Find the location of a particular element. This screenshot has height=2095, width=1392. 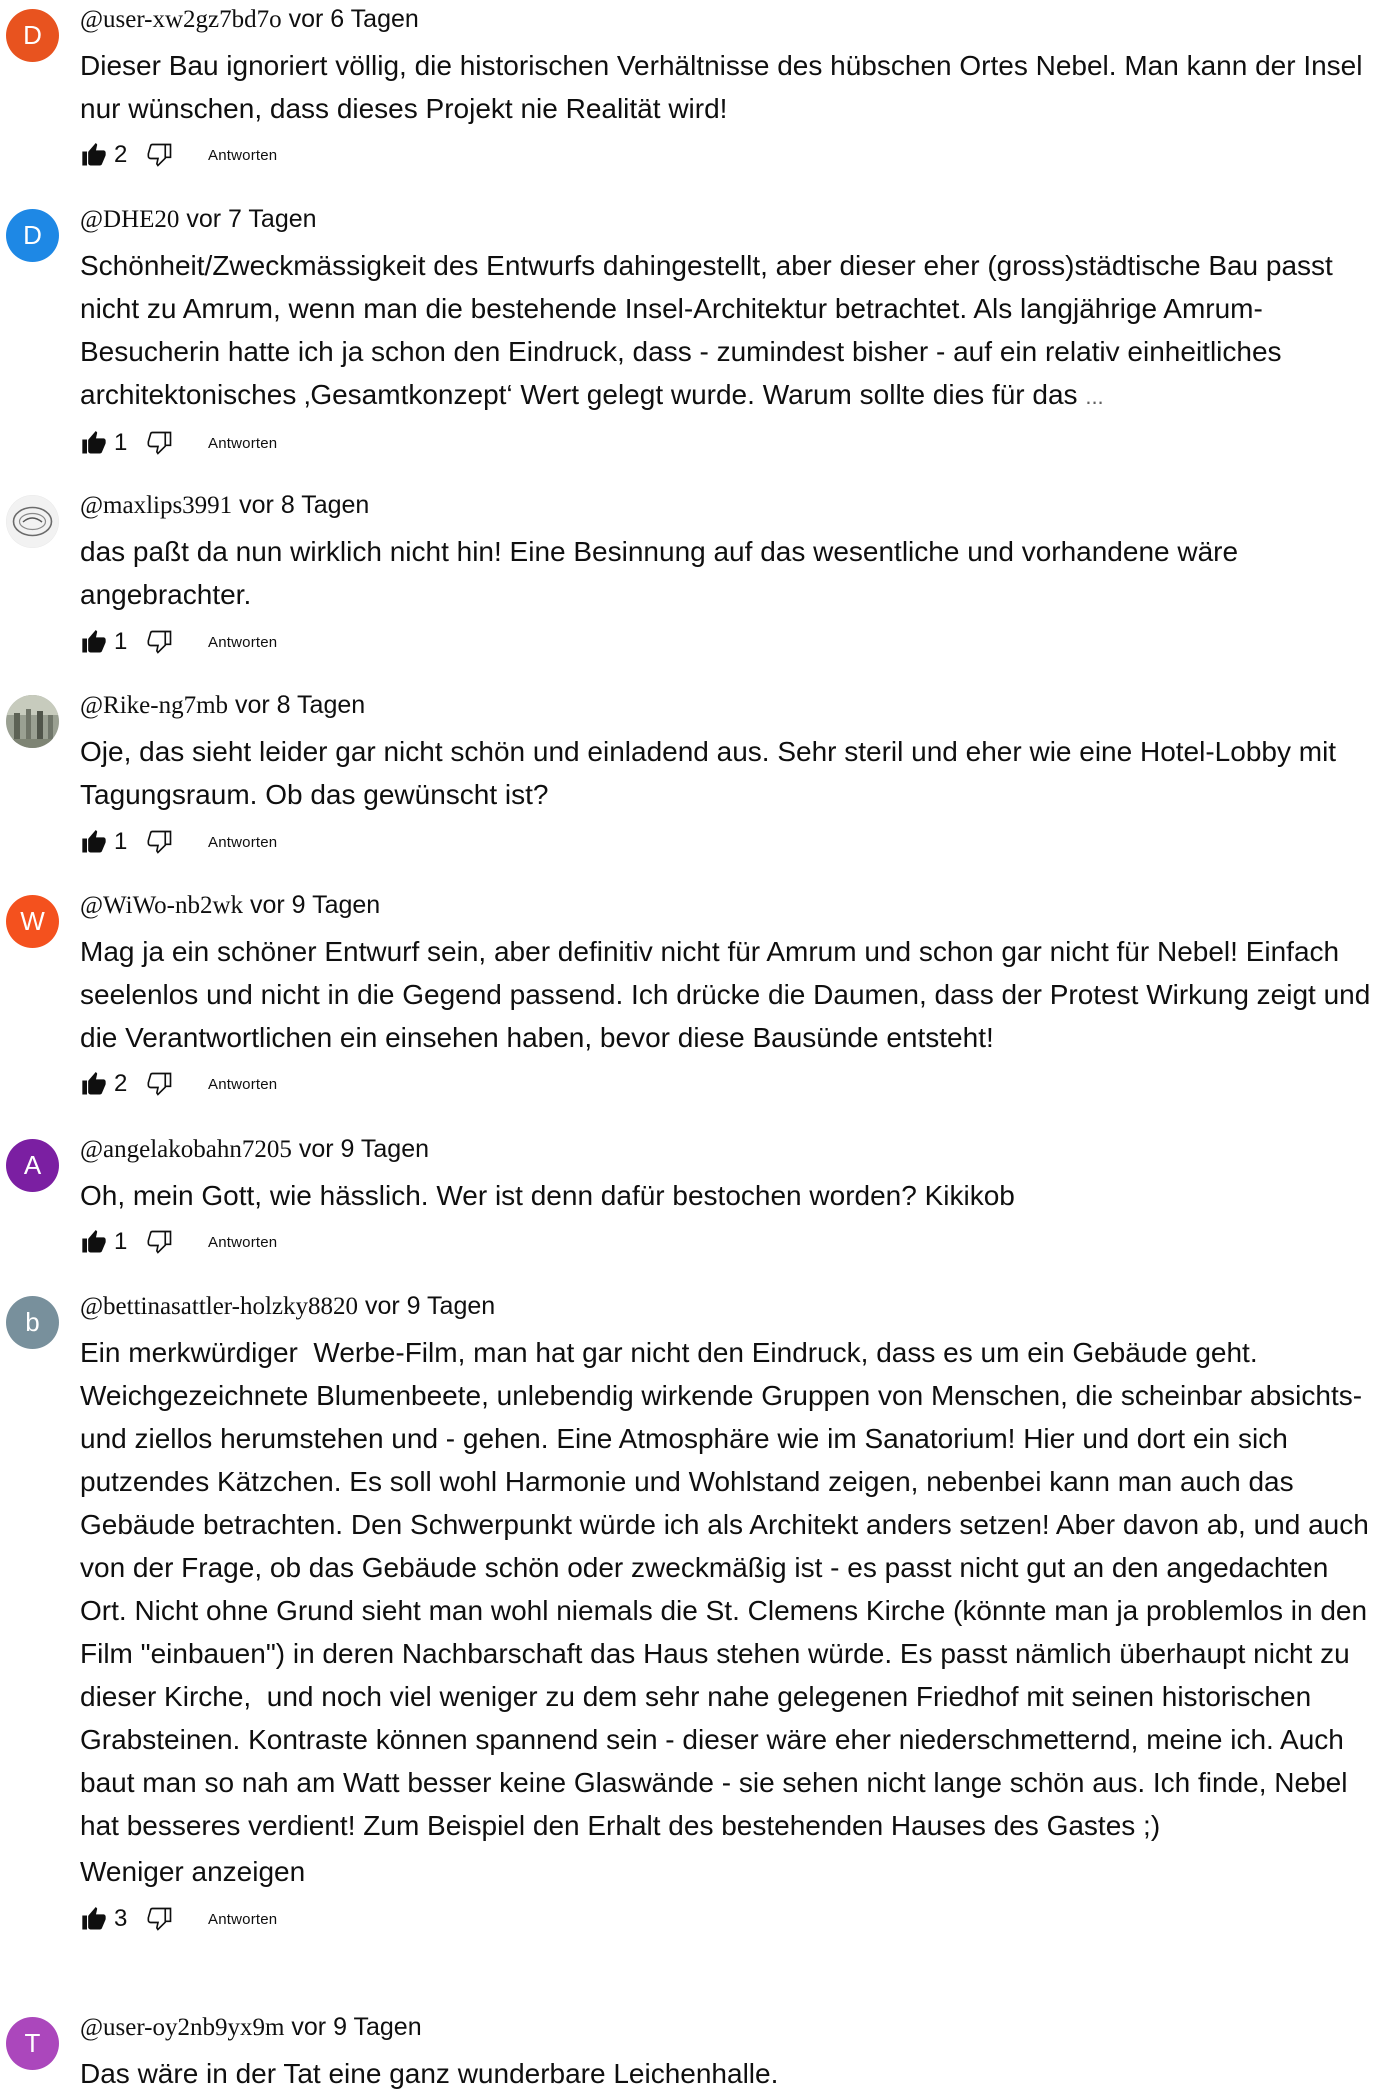

avatar: b is located at coordinates (32, 1322).